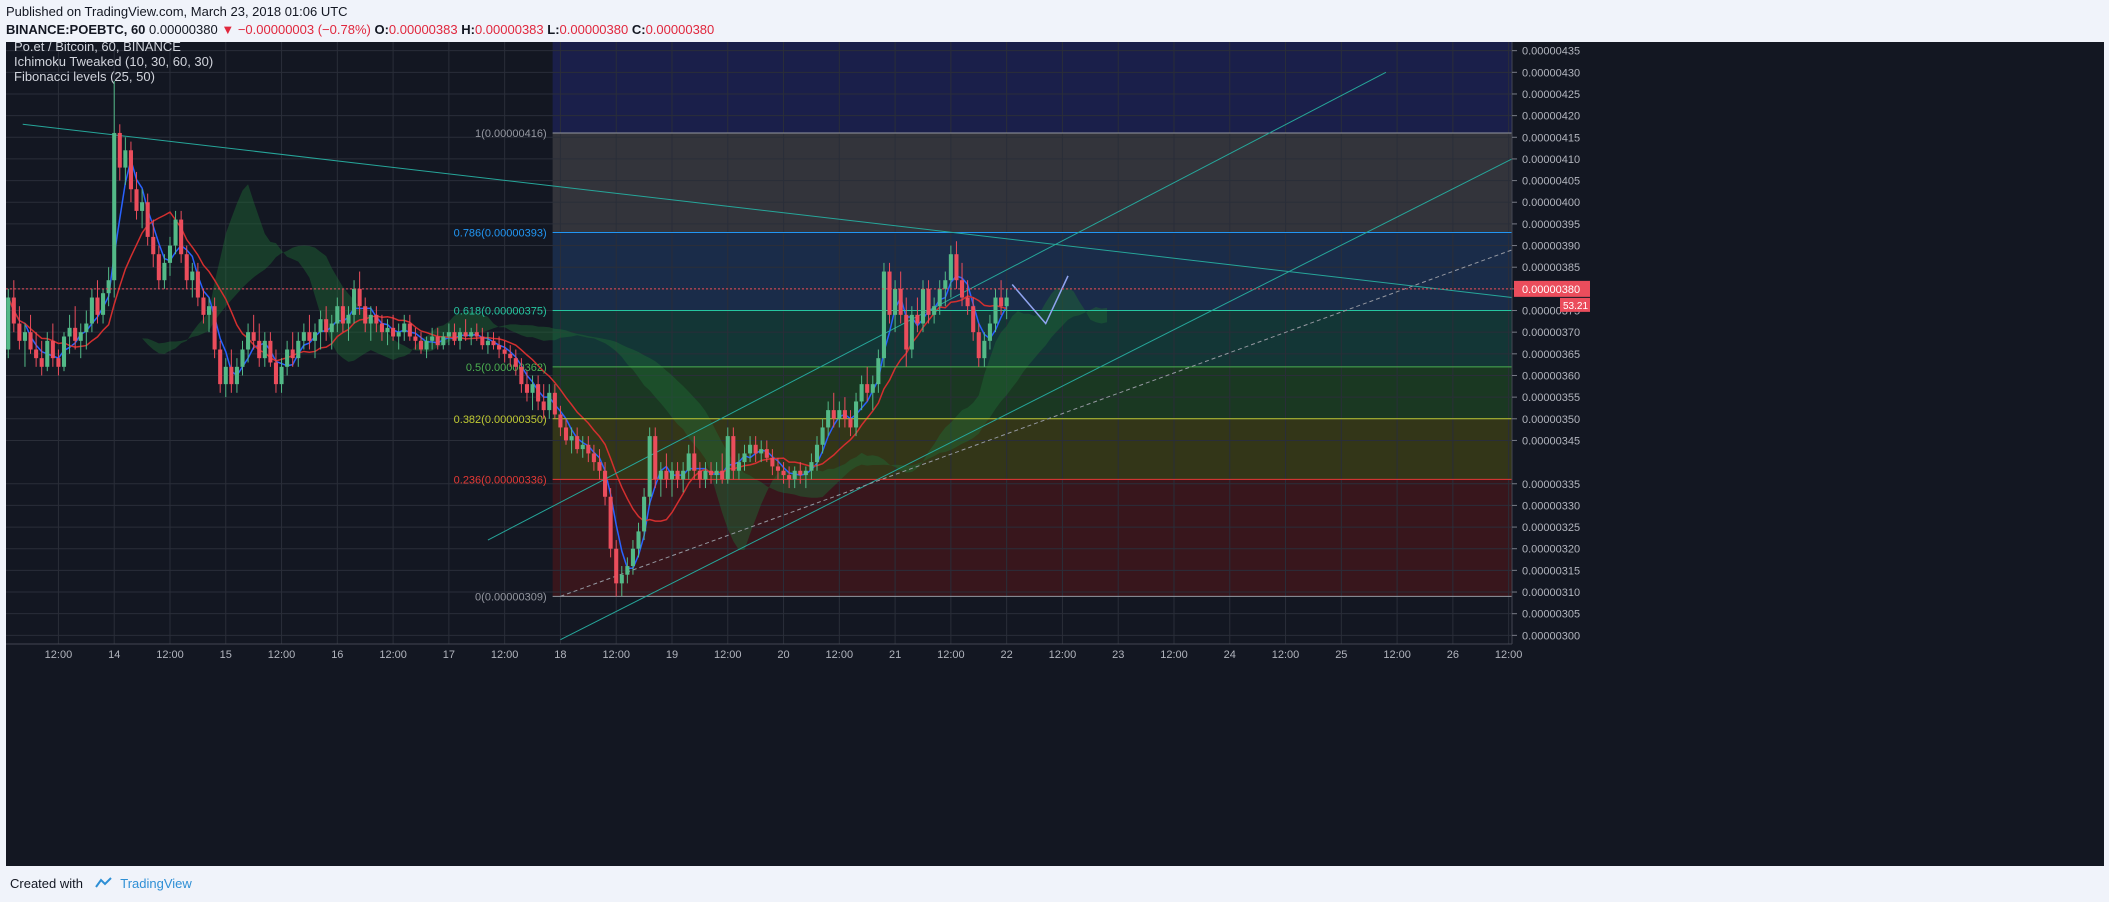 The image size is (2109, 902). Describe the element at coordinates (1551, 485) in the screenshot. I see `price-tick-label: 0.00000335` at that location.